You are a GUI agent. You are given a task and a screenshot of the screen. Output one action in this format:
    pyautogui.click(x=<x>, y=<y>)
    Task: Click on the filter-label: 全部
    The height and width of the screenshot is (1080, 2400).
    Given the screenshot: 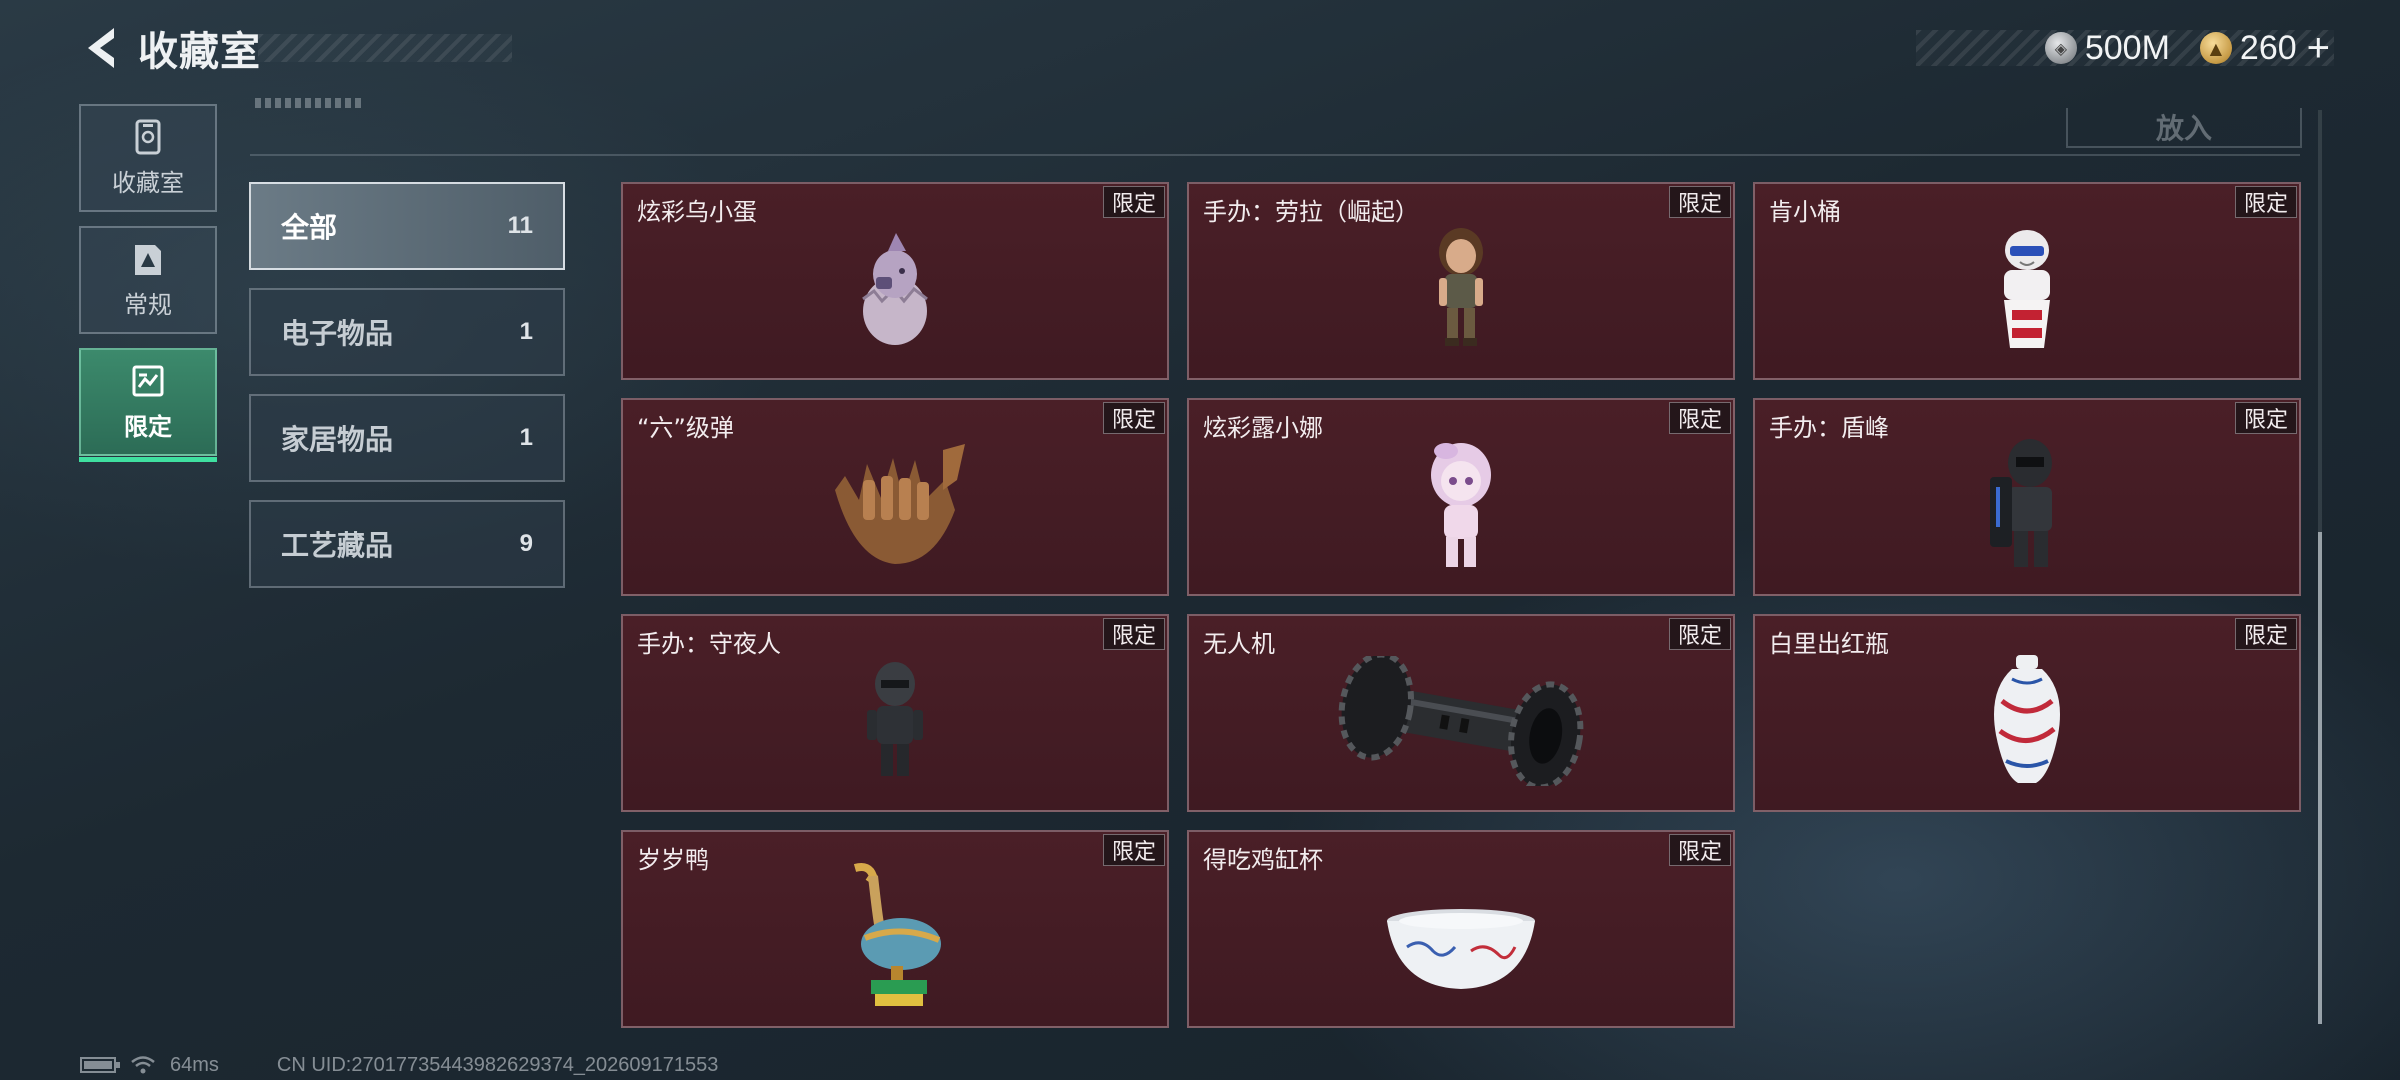 What is the action you would take?
    pyautogui.click(x=309, y=227)
    